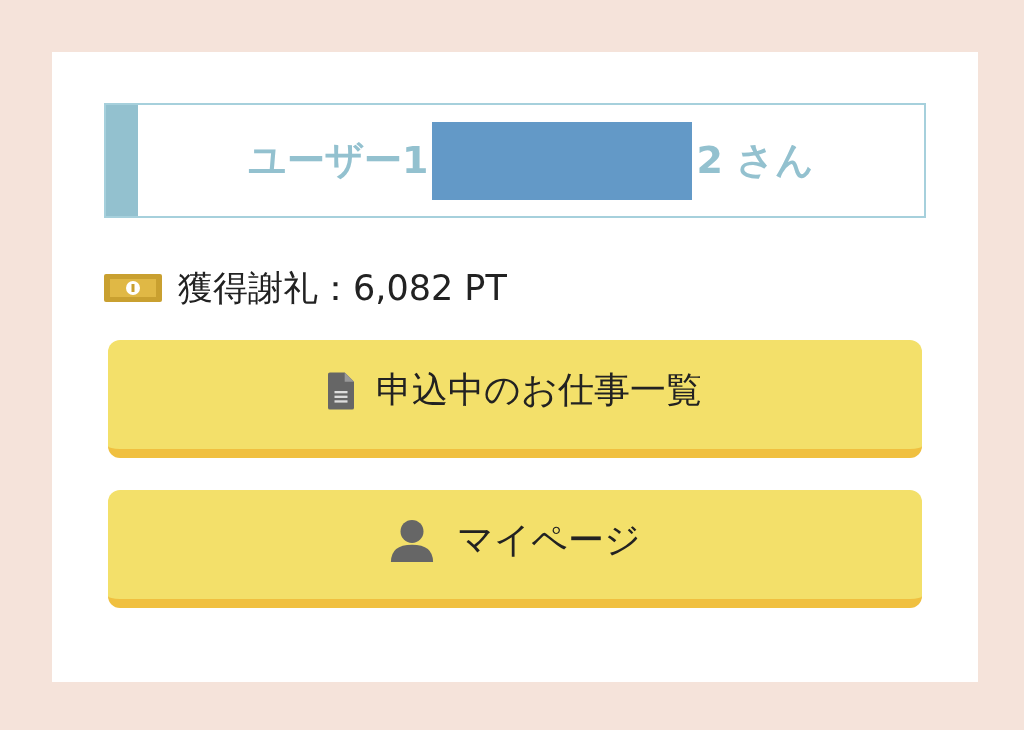  I want to click on user-name: ユーザー1, so click(338, 160).